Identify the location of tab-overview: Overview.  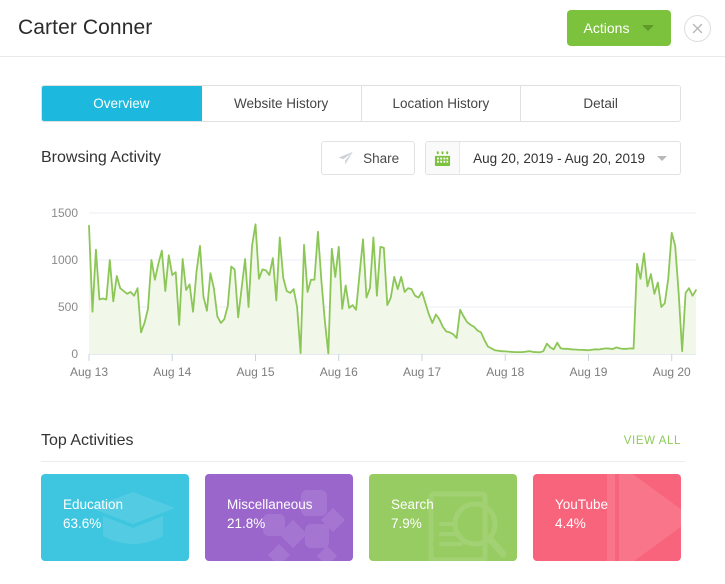
(122, 103).